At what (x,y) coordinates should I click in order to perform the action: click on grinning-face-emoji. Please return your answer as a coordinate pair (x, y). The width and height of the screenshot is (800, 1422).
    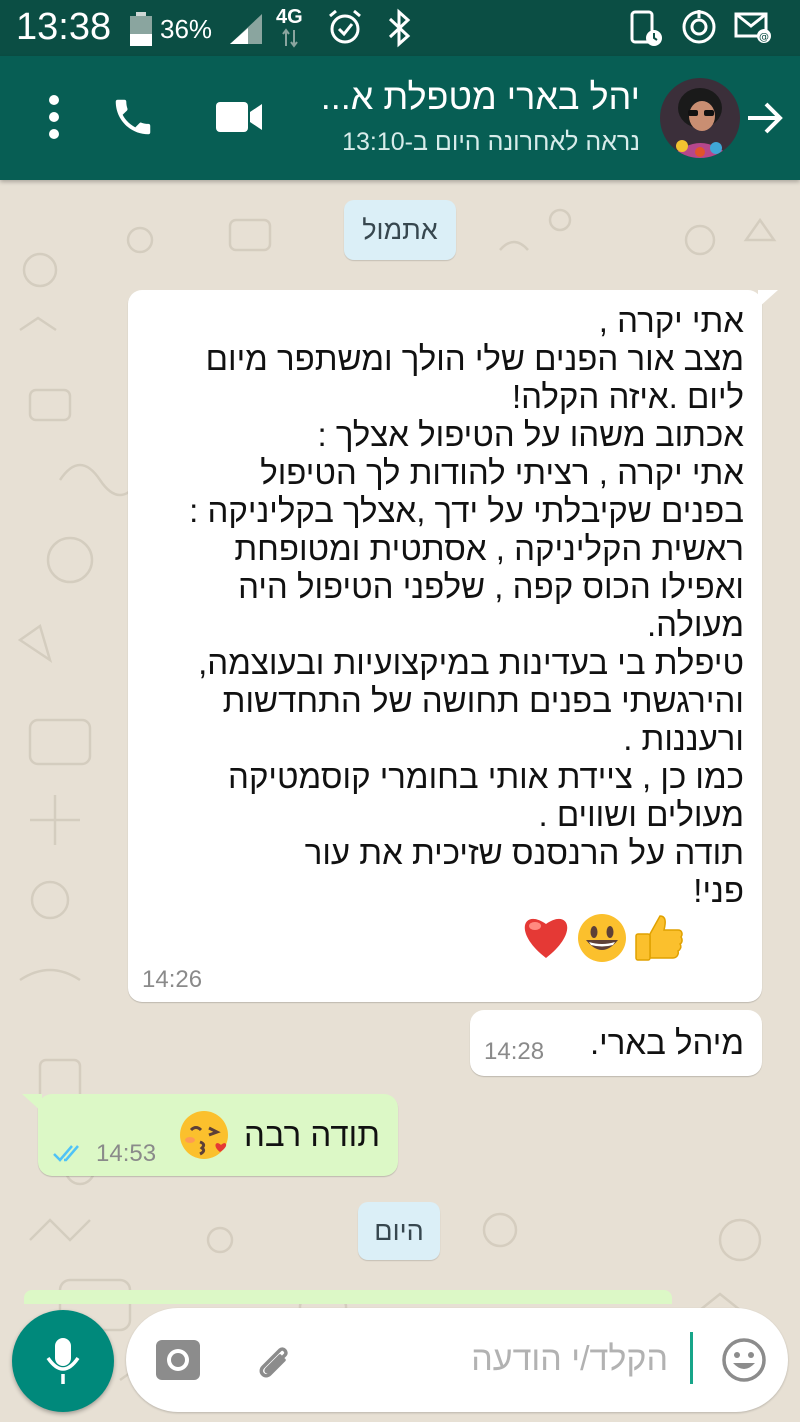
    Looking at the image, I should click on (602, 940).